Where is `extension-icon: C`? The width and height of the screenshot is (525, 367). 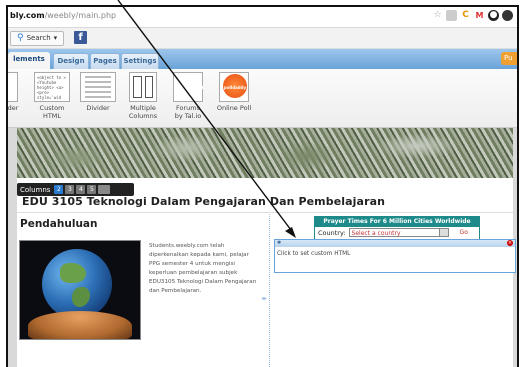
extension-icon: C is located at coordinates (465, 15).